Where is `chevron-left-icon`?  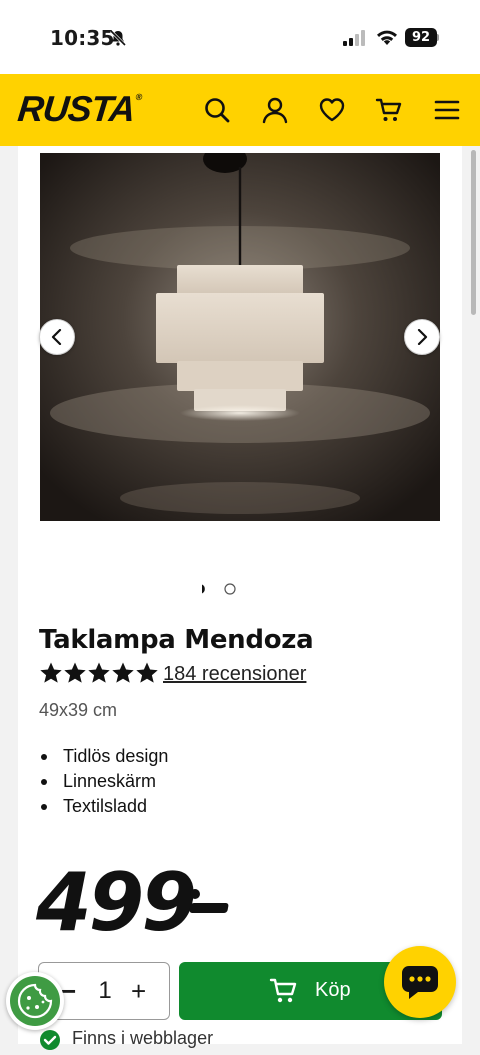
chevron-left-icon is located at coordinates (56, 337).